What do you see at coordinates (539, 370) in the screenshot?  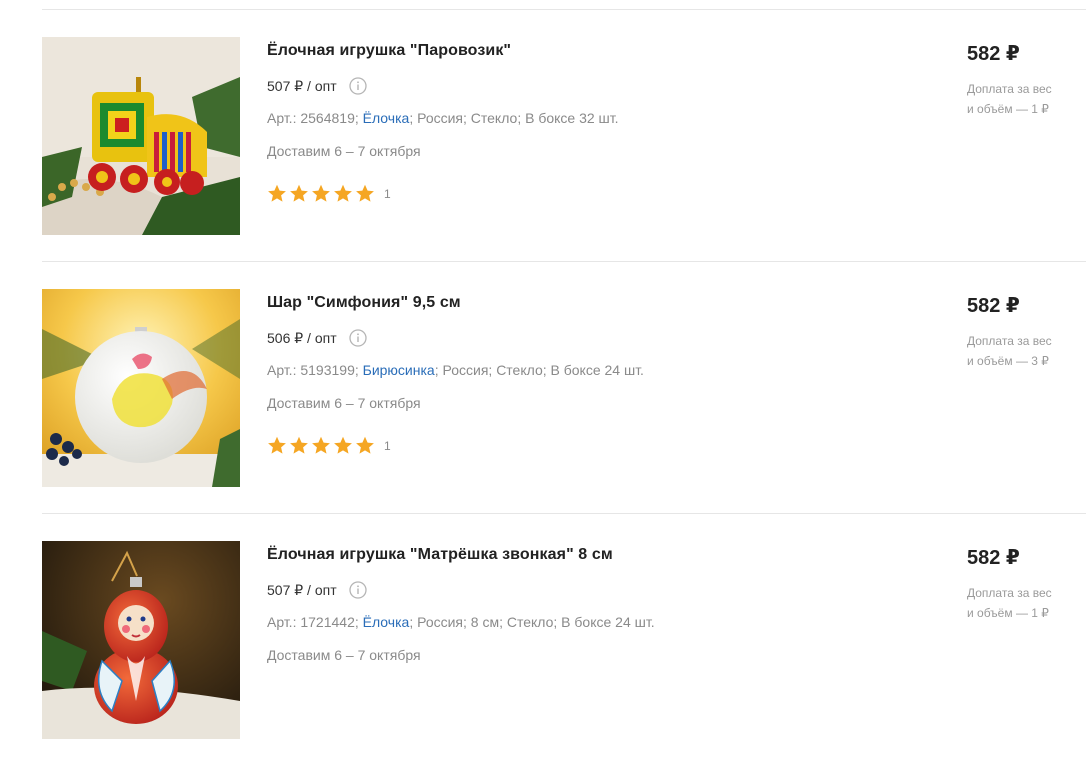 I see `product-details: ; Россия; Стекло; В боксе 24 шт.` at bounding box center [539, 370].